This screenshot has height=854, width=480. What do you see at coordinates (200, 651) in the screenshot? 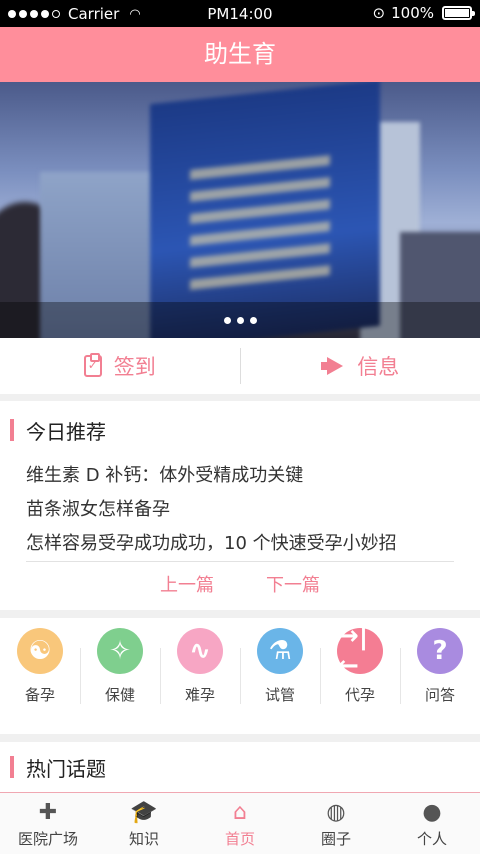
I see `pulse-icon: ∿` at bounding box center [200, 651].